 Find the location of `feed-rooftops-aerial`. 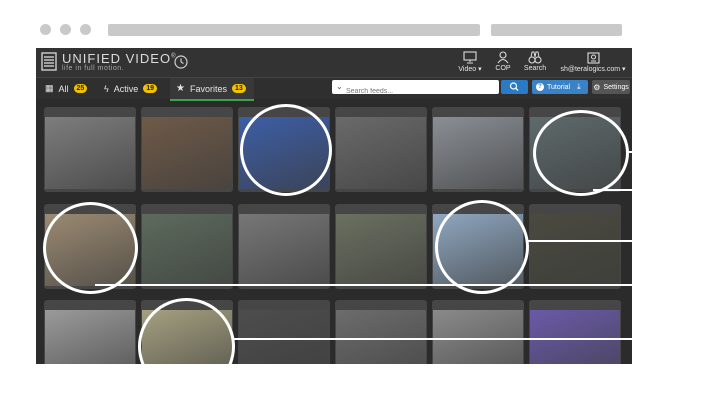

feed-rooftops-aerial is located at coordinates (478, 337).